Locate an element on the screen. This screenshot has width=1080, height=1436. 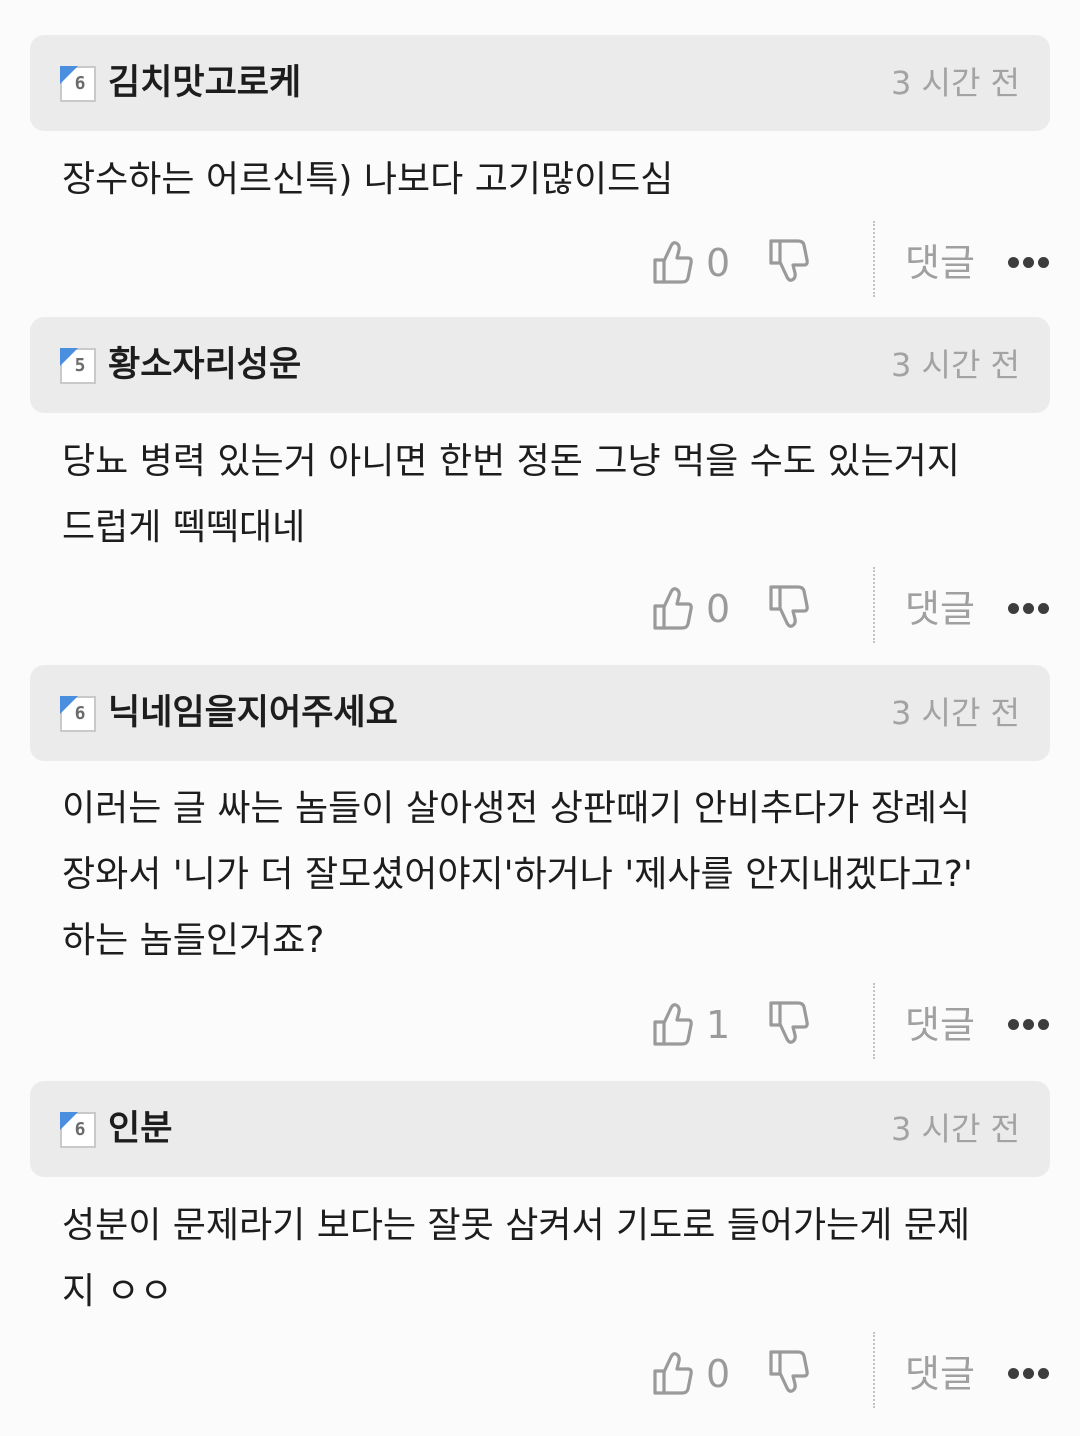
like-count: 1 is located at coordinates (718, 1025).